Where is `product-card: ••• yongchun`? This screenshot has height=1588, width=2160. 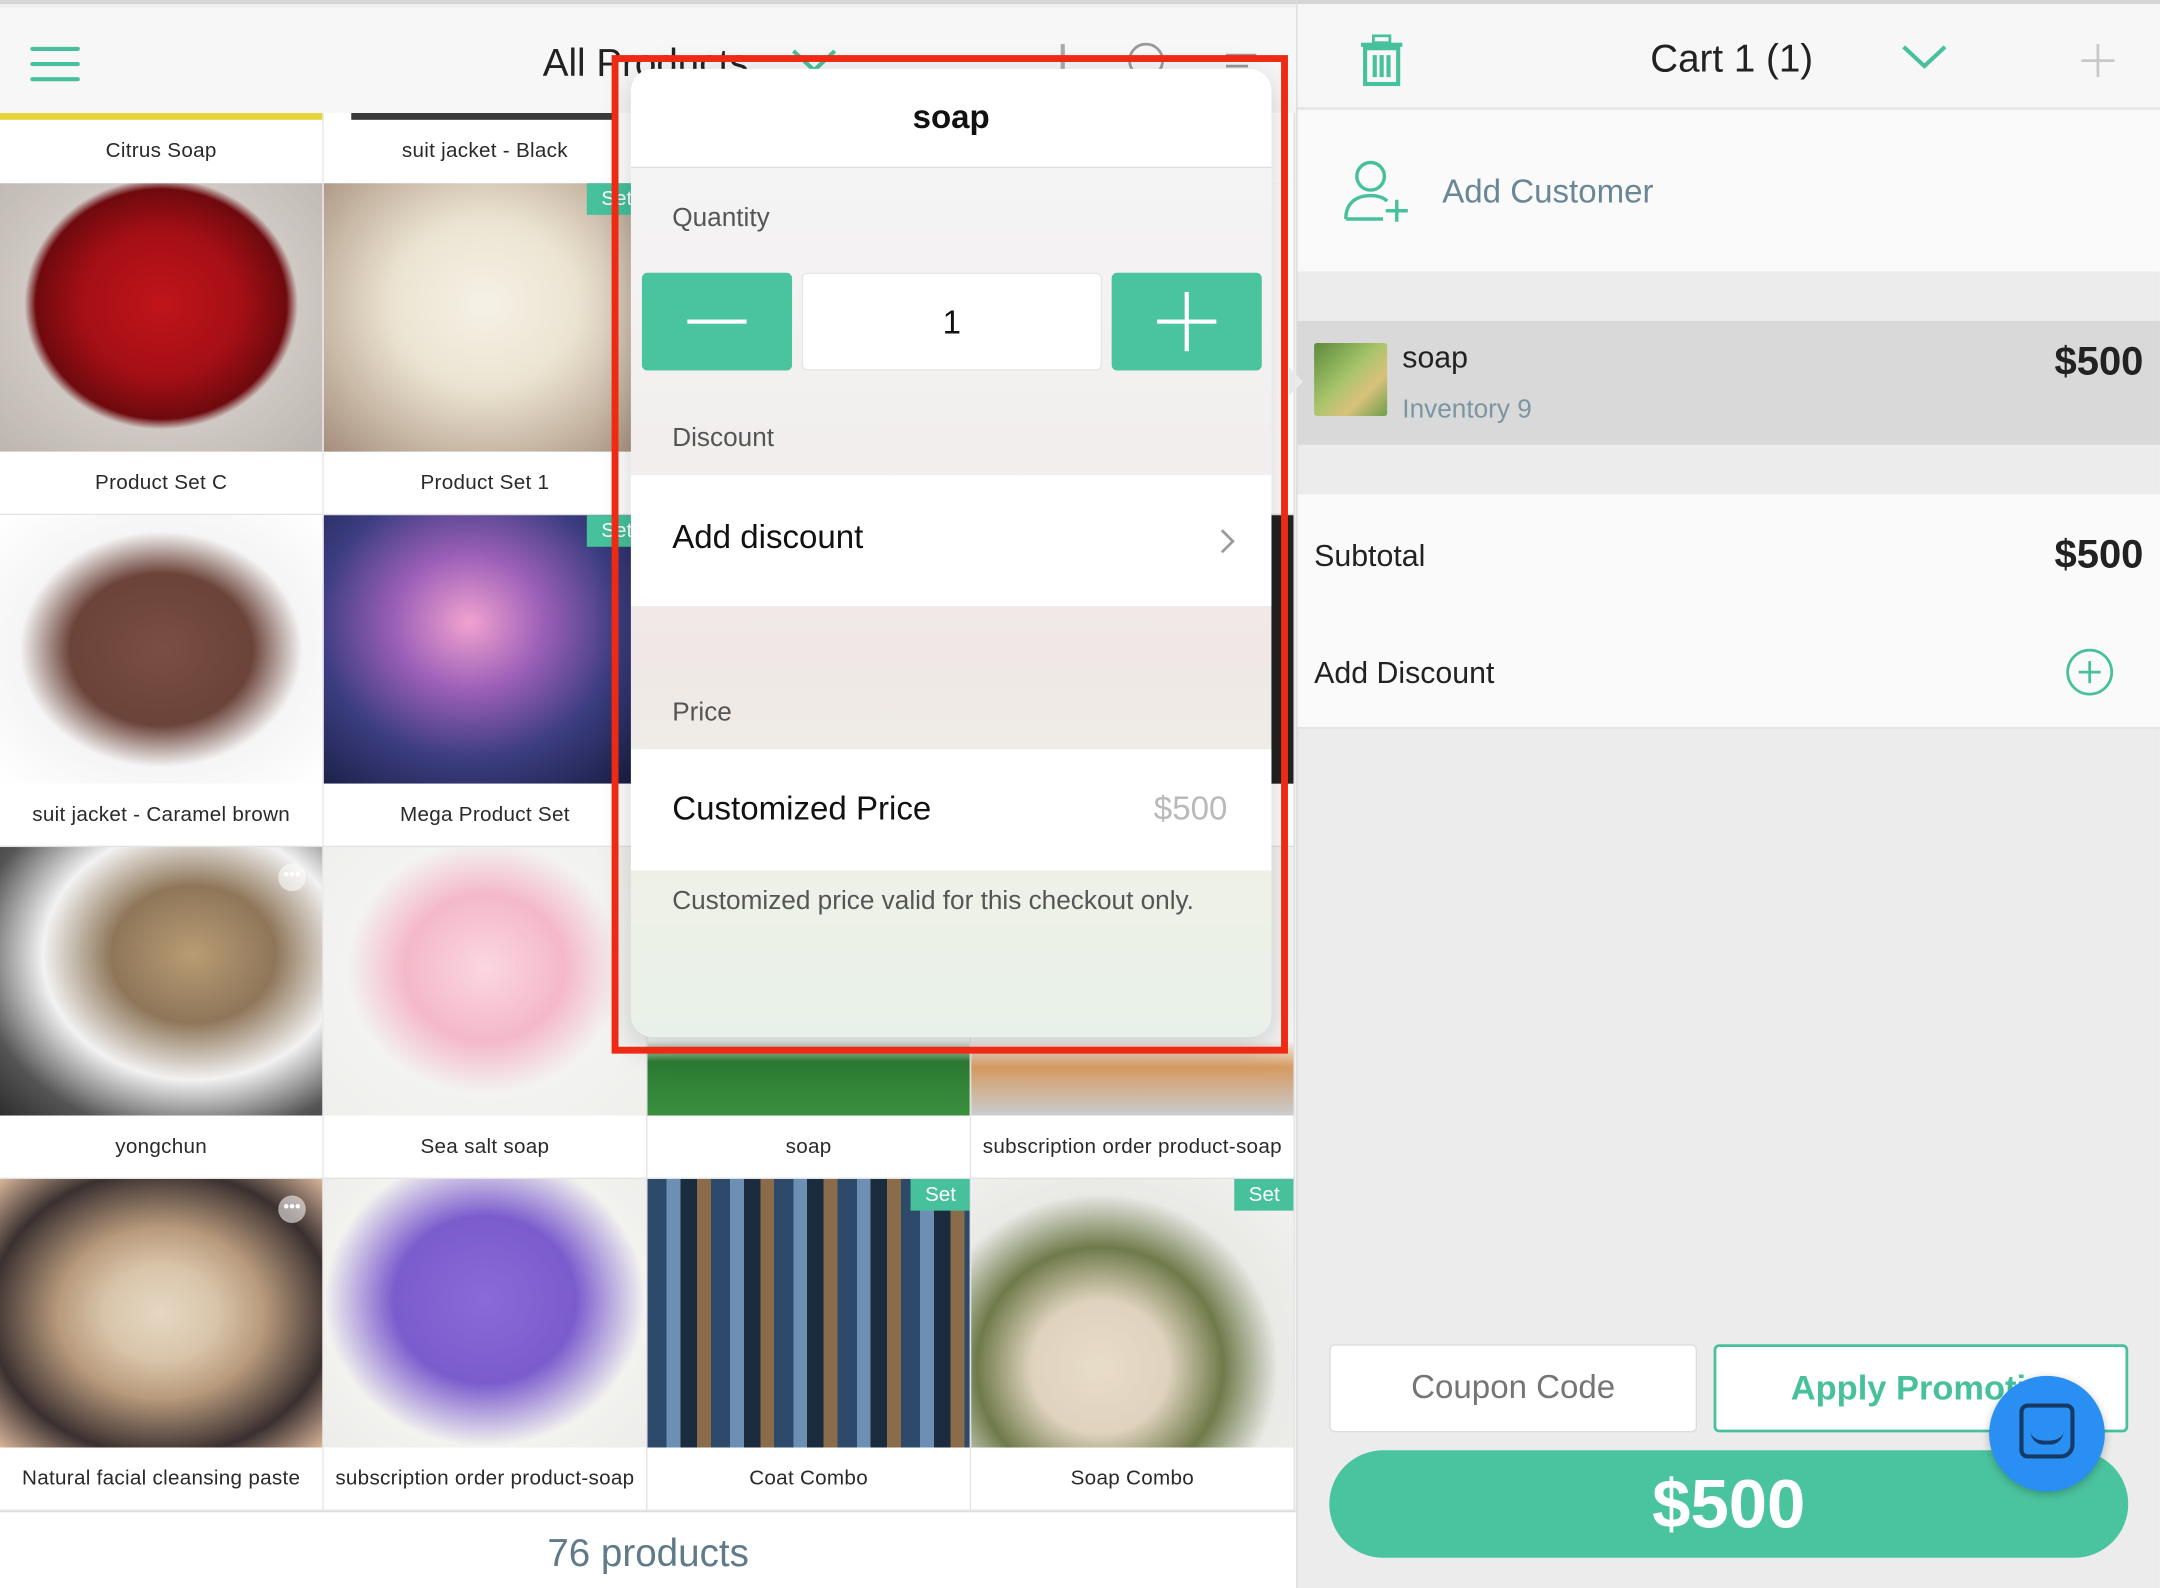
product-card: ••• yongchun is located at coordinates (162, 1013).